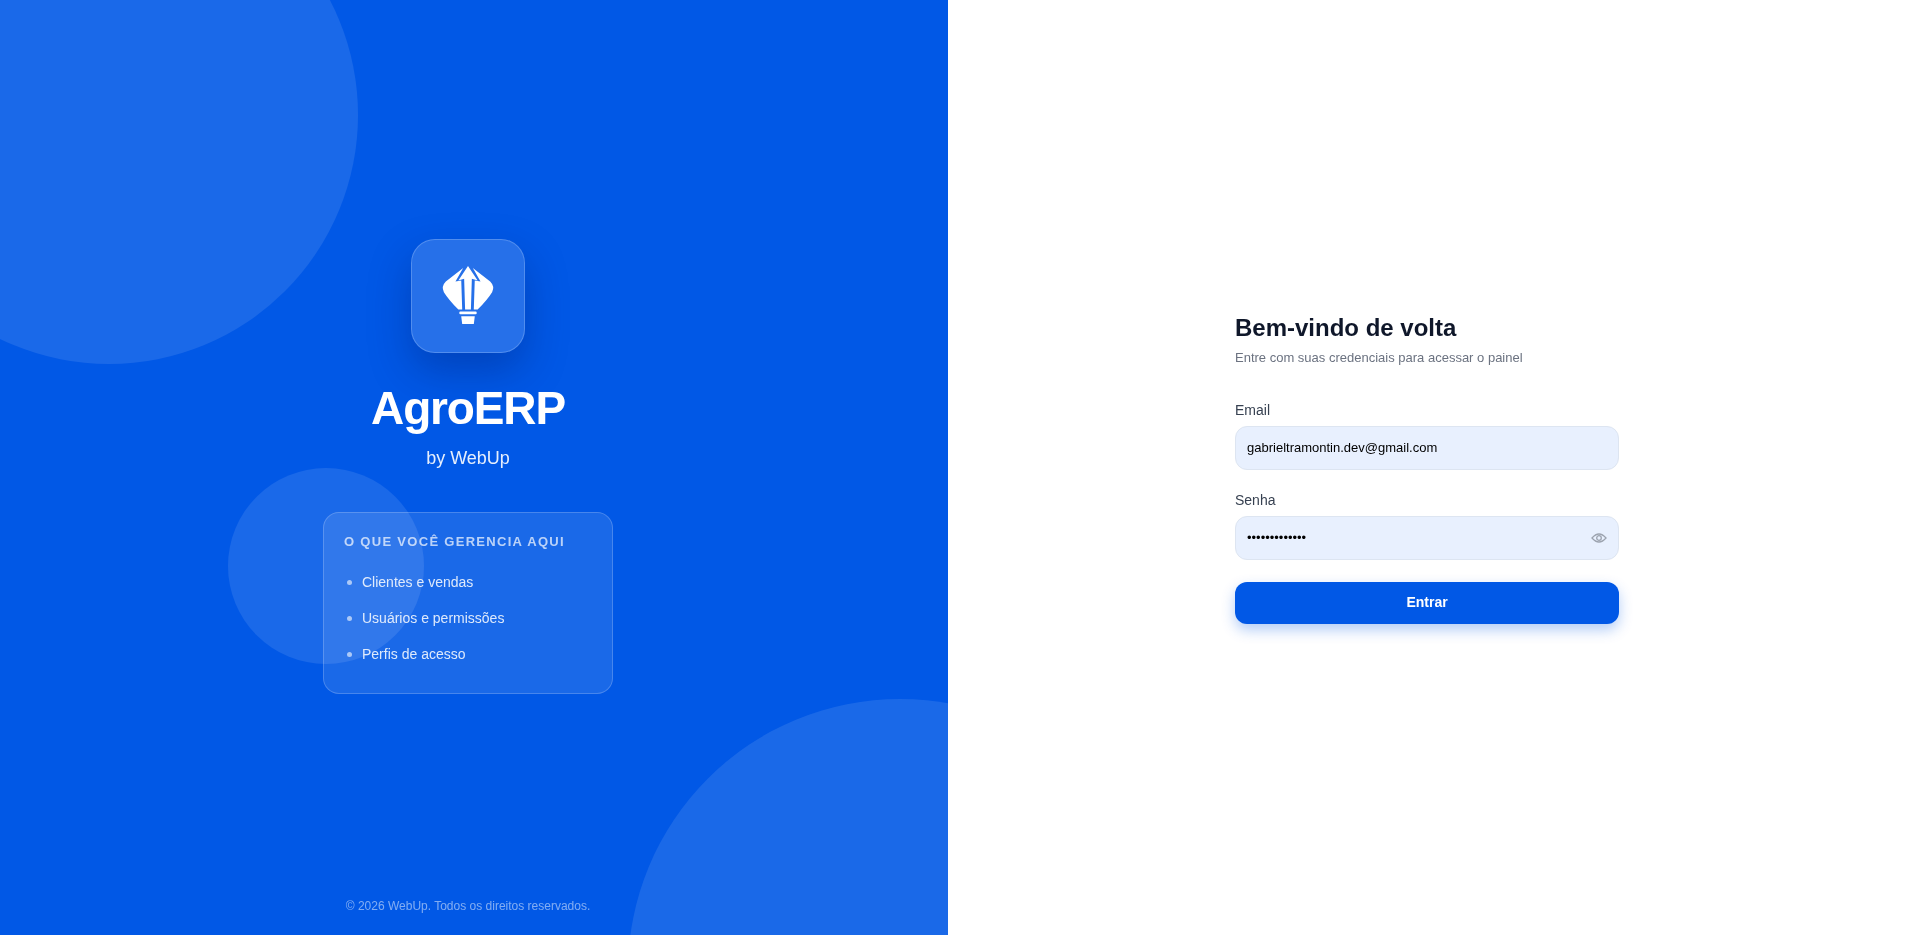  Describe the element at coordinates (468, 296) in the screenshot. I see `balloon-logo-icon` at that location.